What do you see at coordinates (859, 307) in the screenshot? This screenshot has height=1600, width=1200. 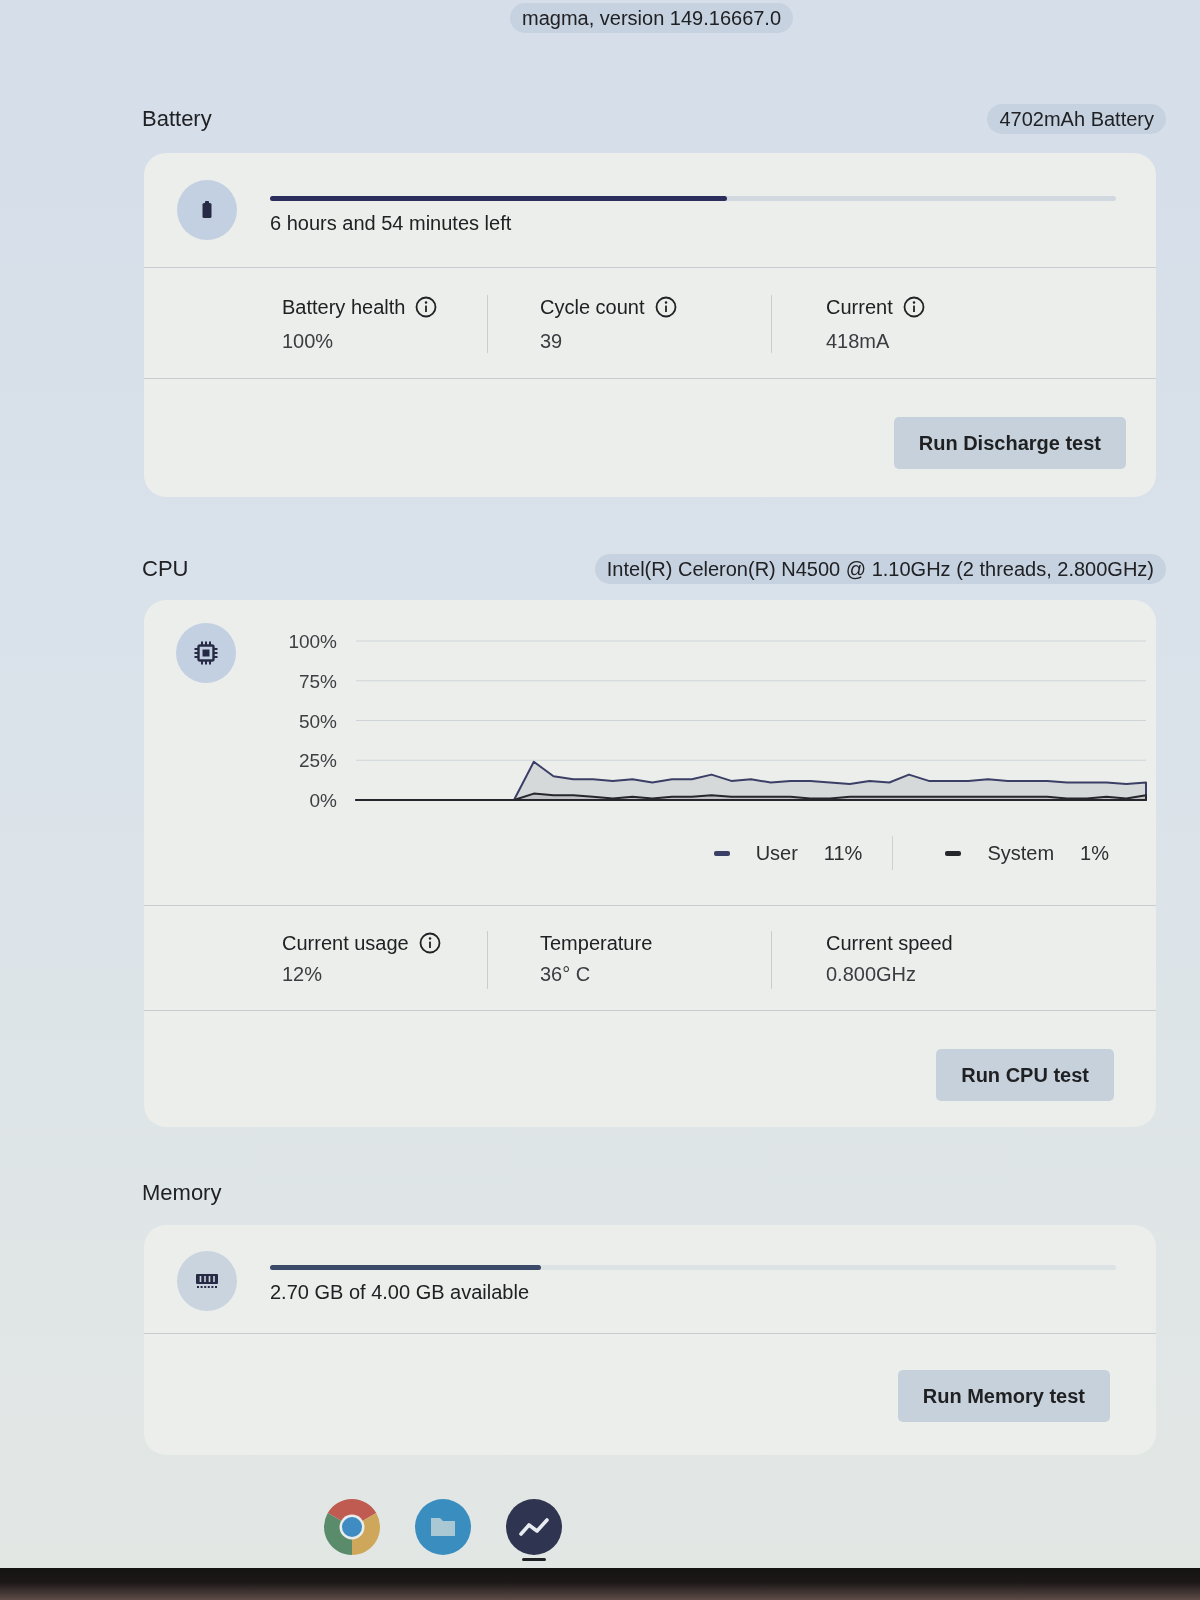 I see `metric-label: Current` at bounding box center [859, 307].